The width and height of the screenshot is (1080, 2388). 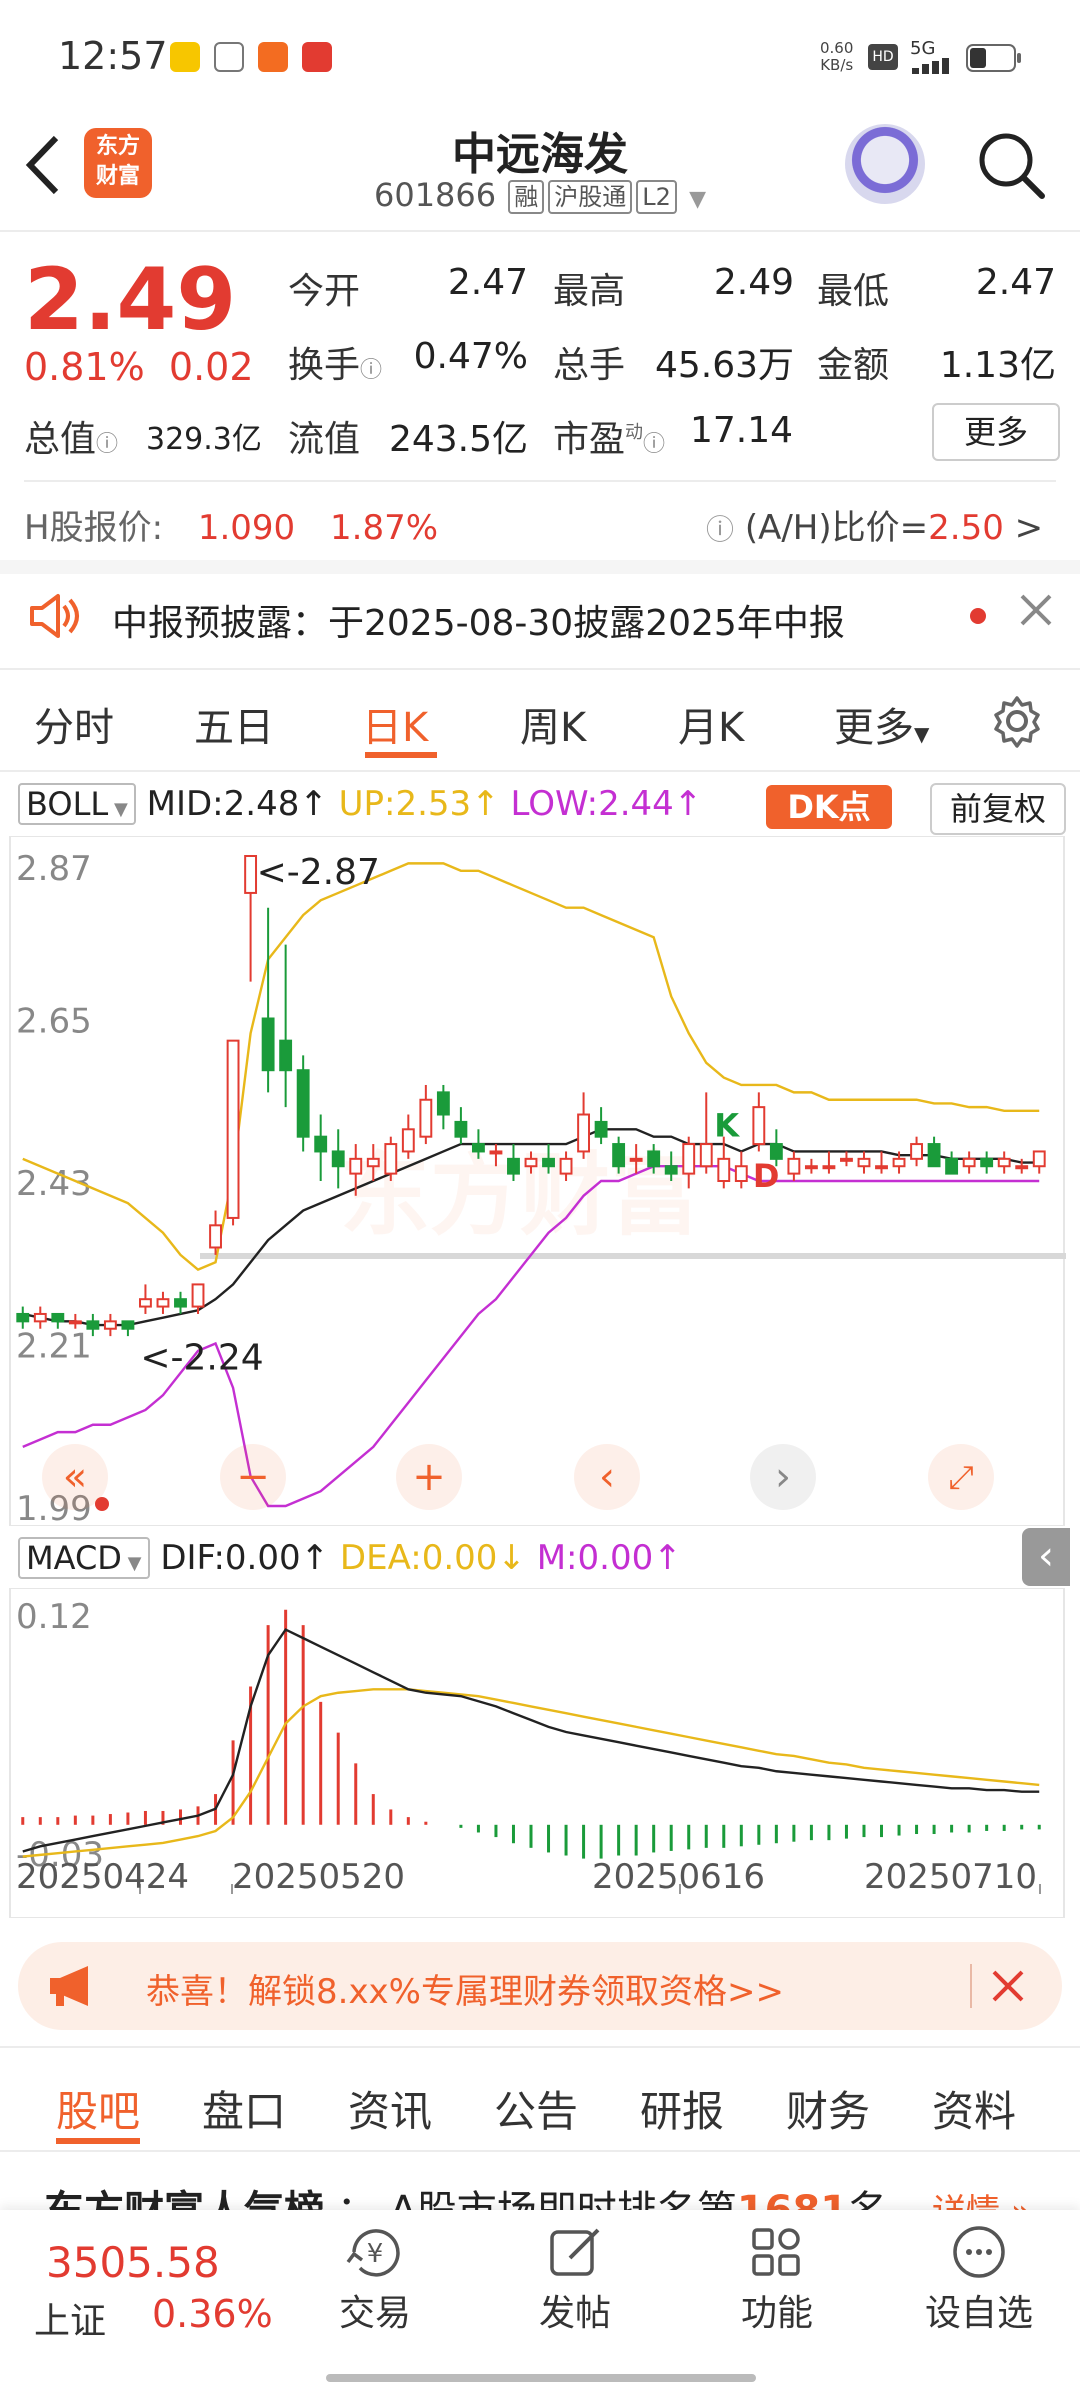 What do you see at coordinates (881, 724) in the screenshot?
I see `tab-more: 更多▼` at bounding box center [881, 724].